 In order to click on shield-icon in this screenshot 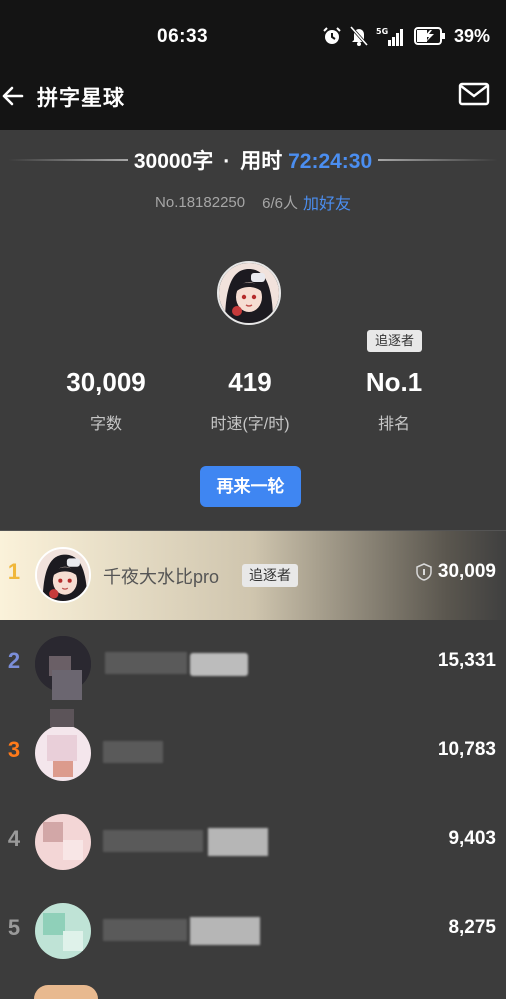, I will do `click(424, 572)`.